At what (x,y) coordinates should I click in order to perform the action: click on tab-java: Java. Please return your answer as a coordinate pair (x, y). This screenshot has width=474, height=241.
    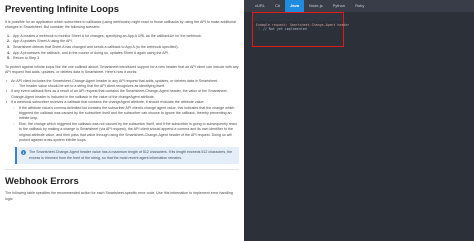
    Looking at the image, I should click on (295, 6).